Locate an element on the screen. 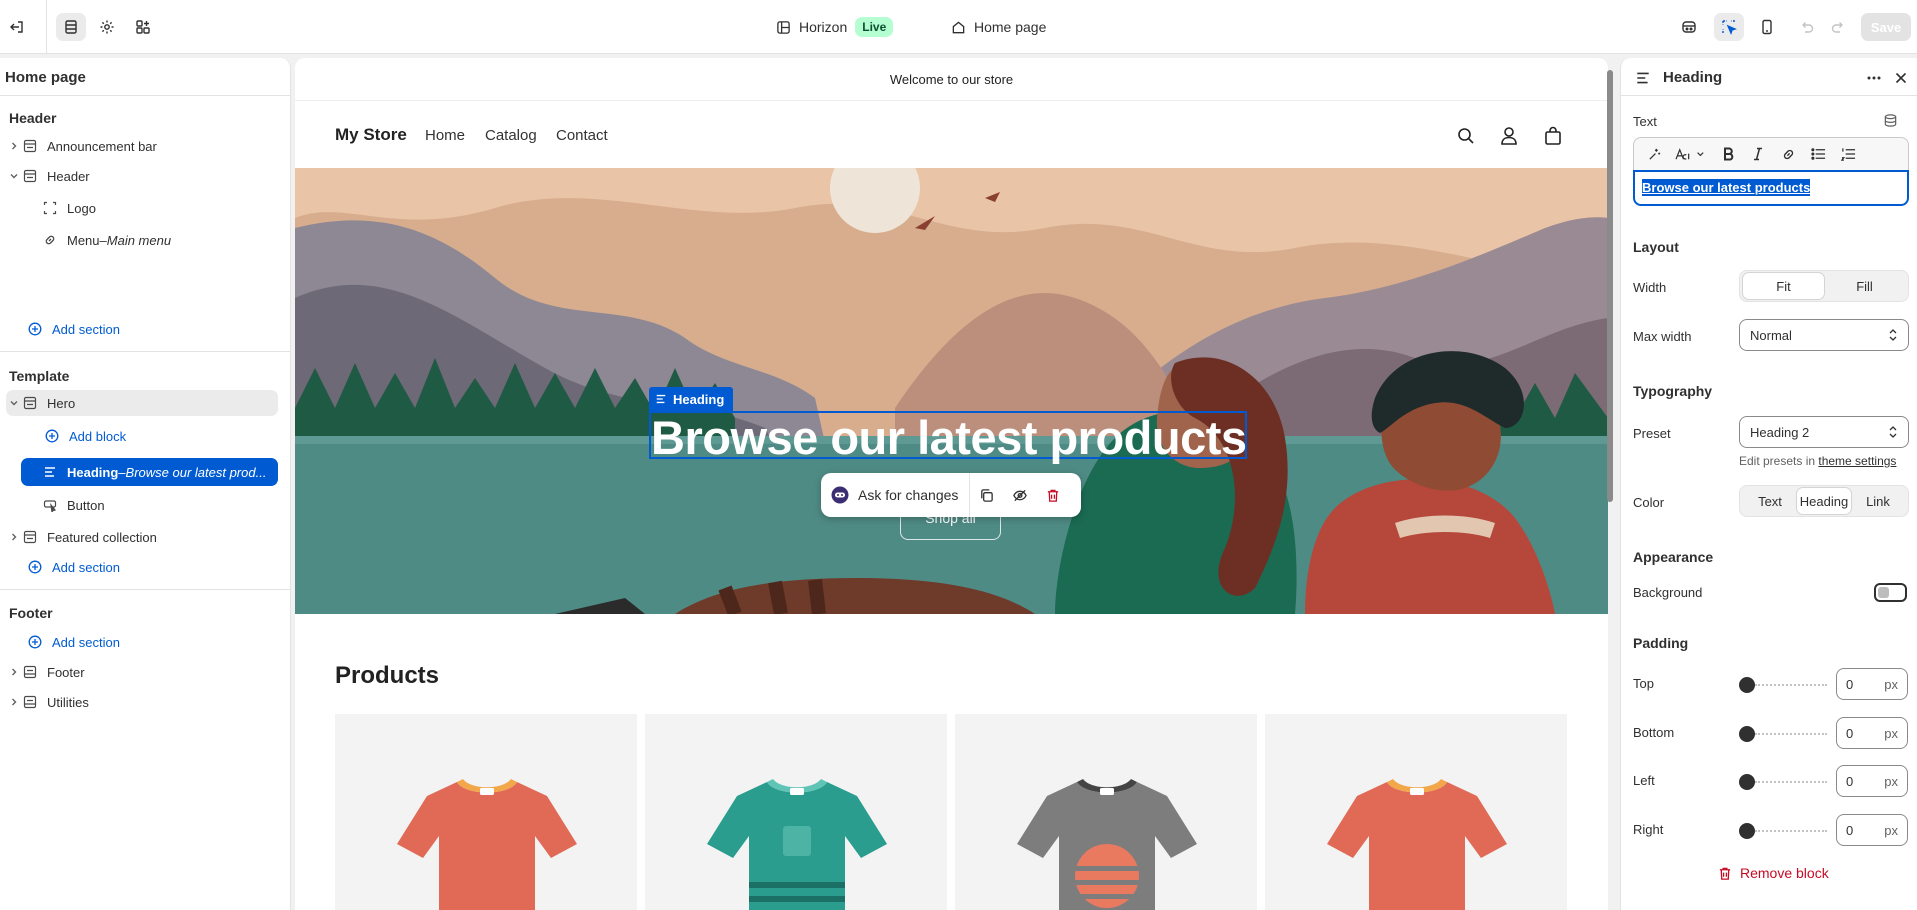  selected-block-tag: Heading is located at coordinates (691, 399).